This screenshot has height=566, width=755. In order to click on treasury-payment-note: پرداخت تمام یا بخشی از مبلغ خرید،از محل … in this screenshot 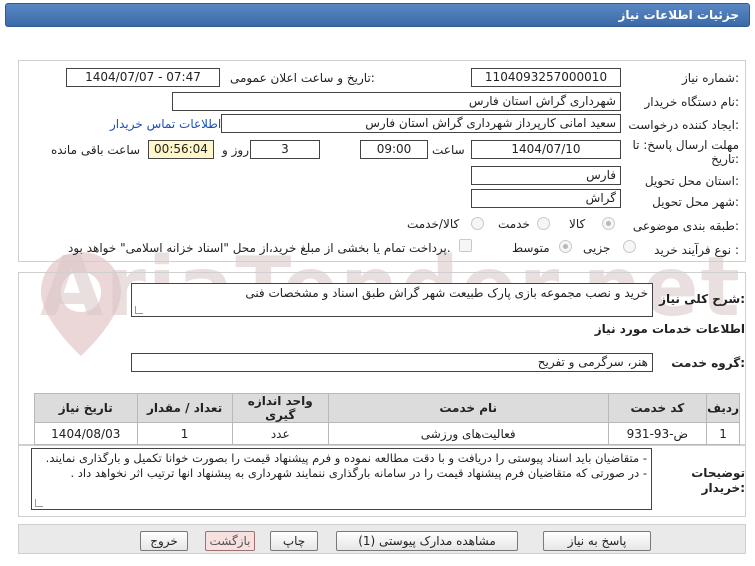, I will do `click(259, 248)`.